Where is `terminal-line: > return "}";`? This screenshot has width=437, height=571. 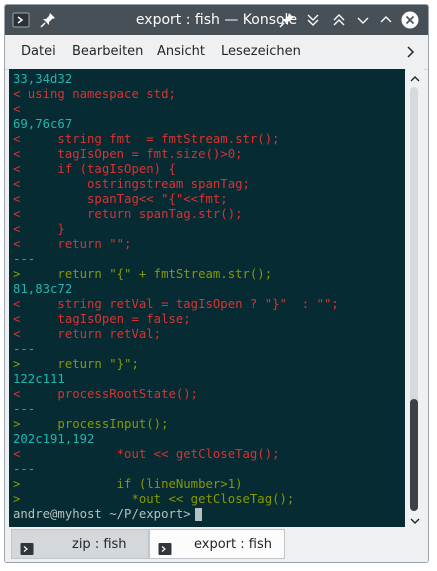
terminal-line: > return "}"; is located at coordinates (76, 364).